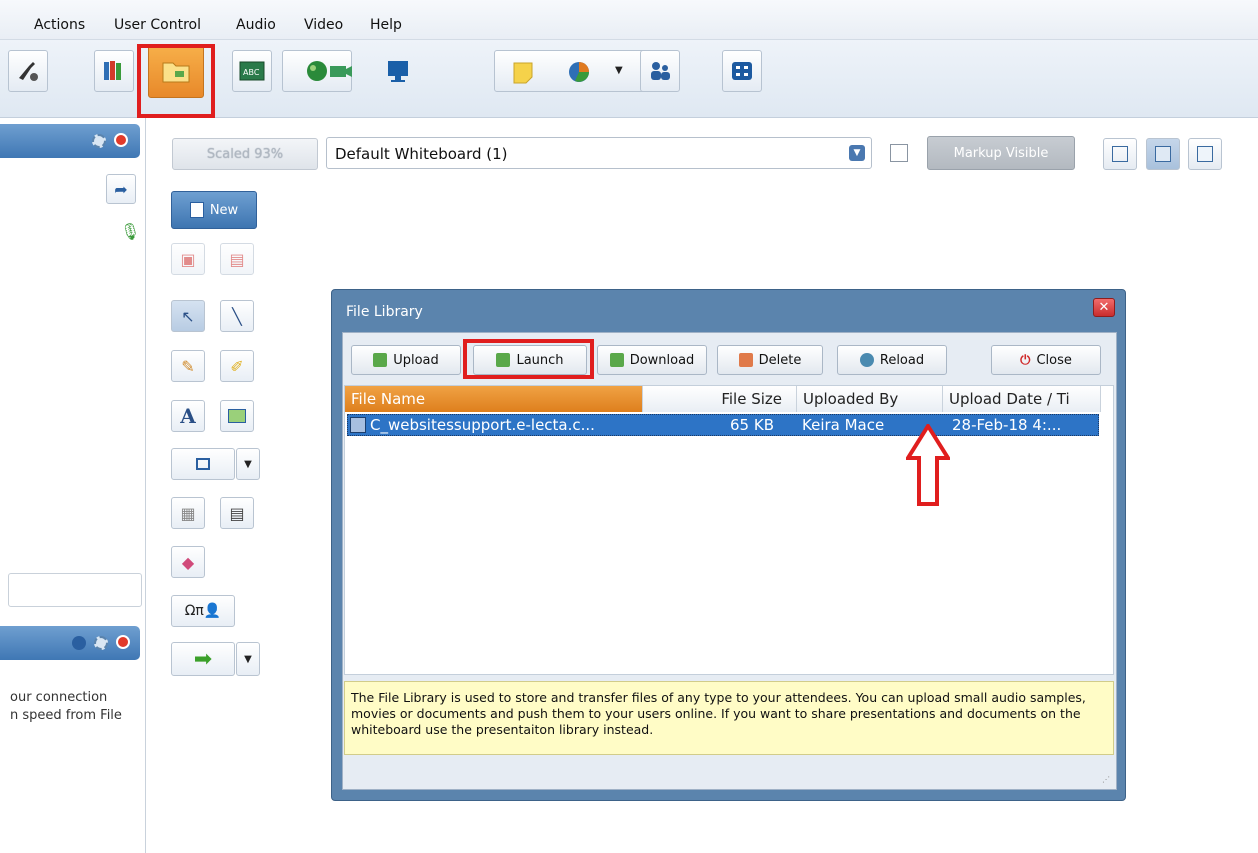  I want to click on connection-status-text-1: our connection, so click(59, 697).